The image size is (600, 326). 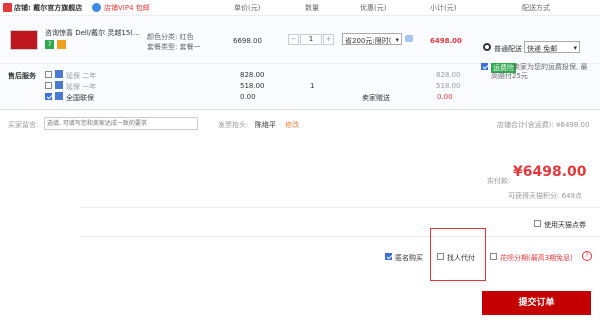 I want to click on proxy-pay-label: 找人代付, so click(x=461, y=258).